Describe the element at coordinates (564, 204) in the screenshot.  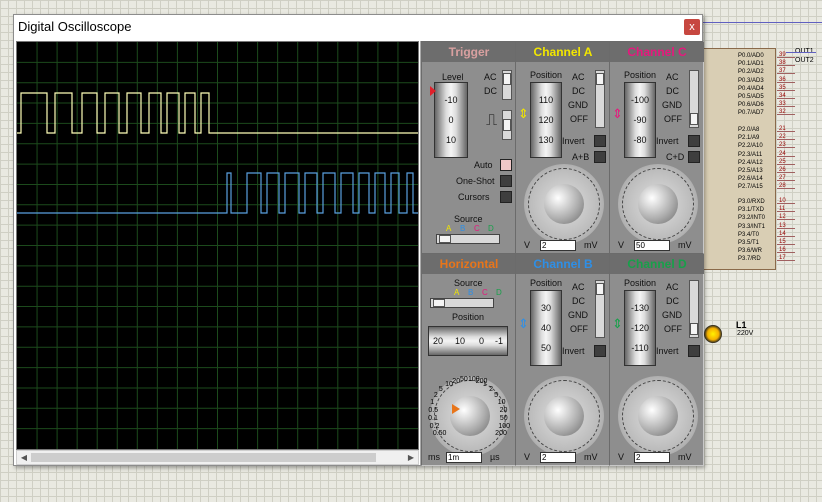
I see `channel-a-volts-knob` at that location.